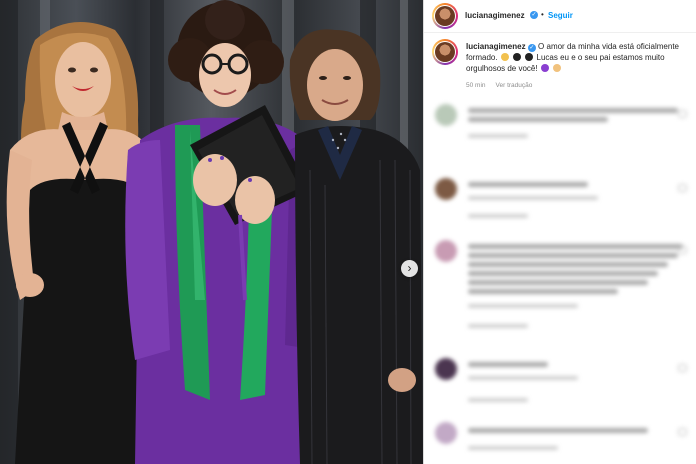  I want to click on next-photo-button: ›, so click(409, 268).